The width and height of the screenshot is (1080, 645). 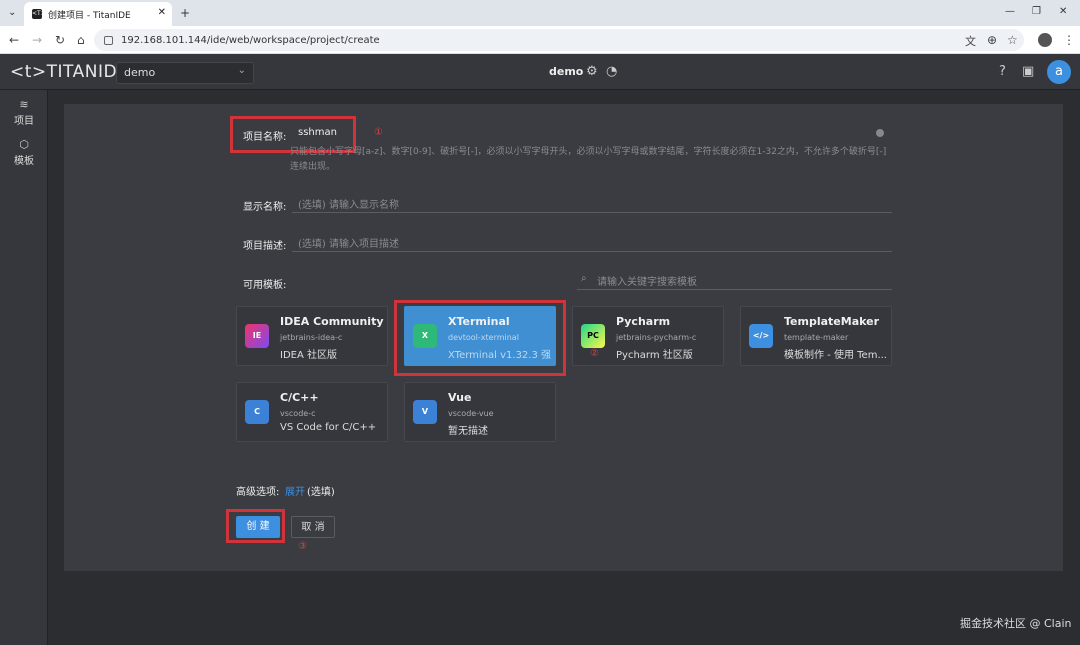 I want to click on help-icon: ?, so click(x=1002, y=71).